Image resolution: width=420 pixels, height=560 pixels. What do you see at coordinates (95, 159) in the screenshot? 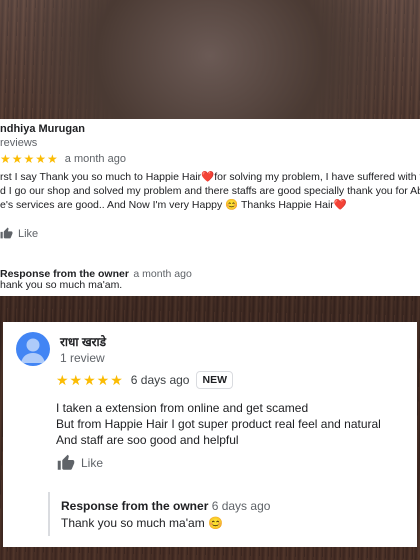
I see `review-time: a month ago` at bounding box center [95, 159].